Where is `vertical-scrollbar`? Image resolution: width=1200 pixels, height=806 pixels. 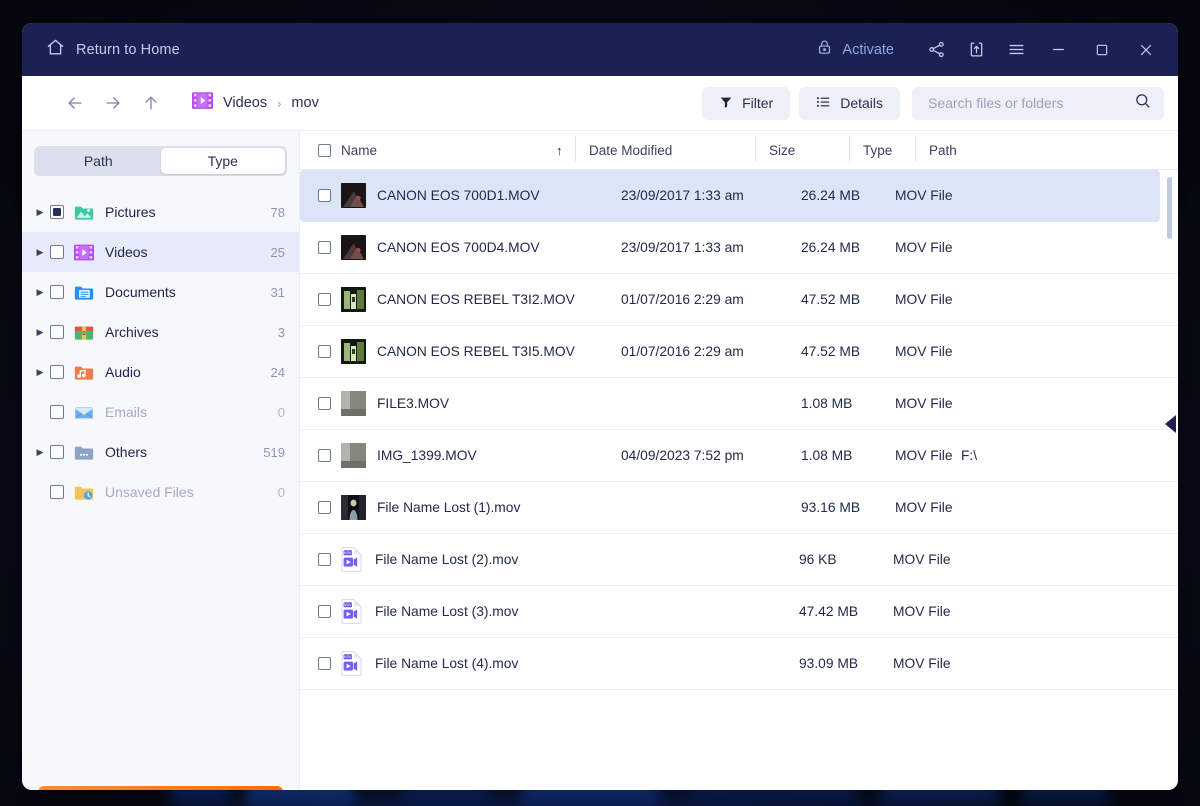 vertical-scrollbar is located at coordinates (1169, 208).